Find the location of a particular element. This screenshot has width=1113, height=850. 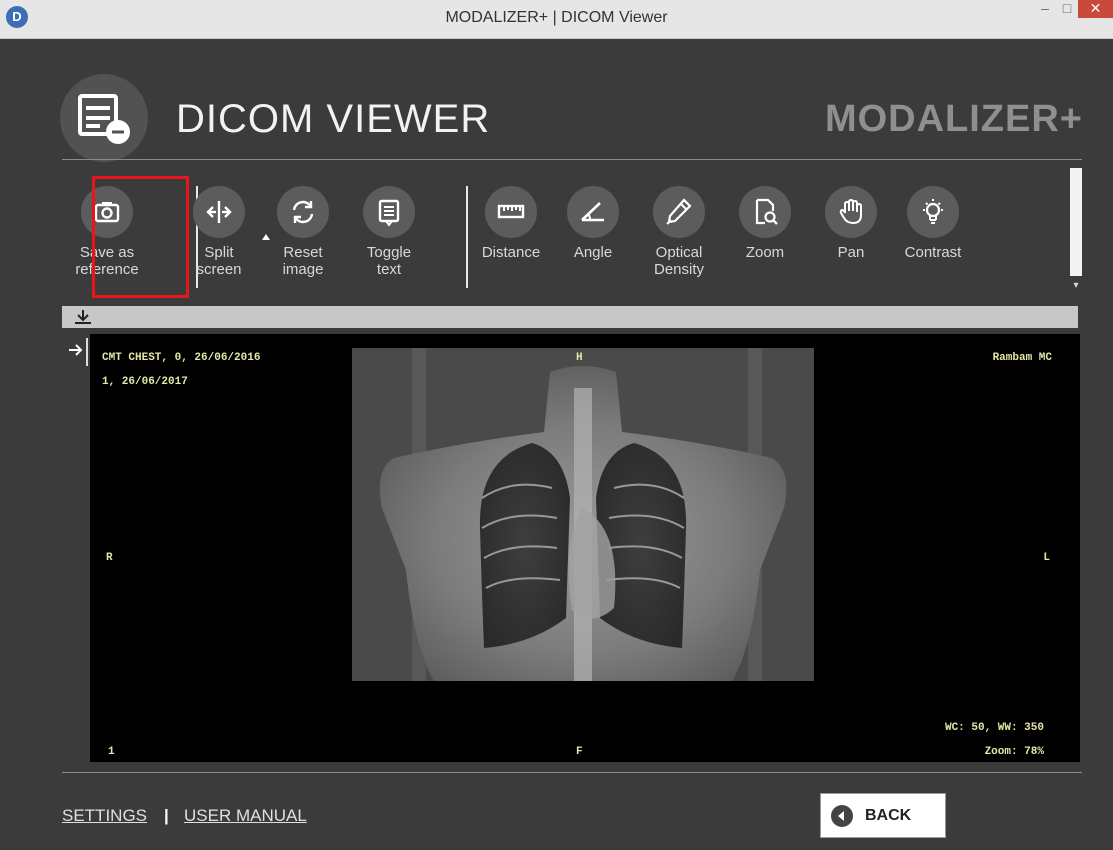

toolbar-scrollbar is located at coordinates (1076, 222).